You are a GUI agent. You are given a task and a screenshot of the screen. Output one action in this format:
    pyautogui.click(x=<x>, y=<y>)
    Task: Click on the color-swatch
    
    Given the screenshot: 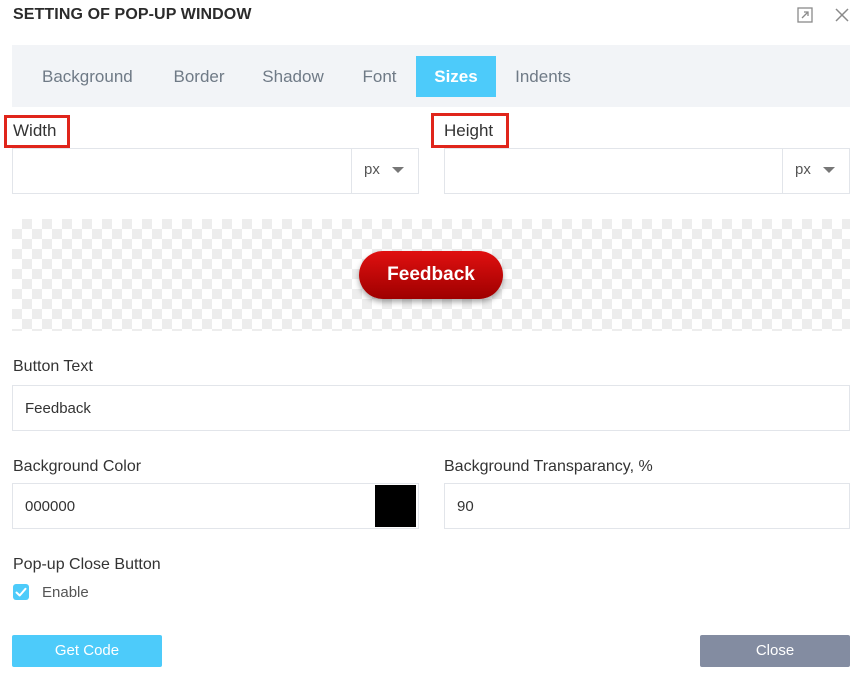 What is the action you would take?
    pyautogui.click(x=395, y=506)
    